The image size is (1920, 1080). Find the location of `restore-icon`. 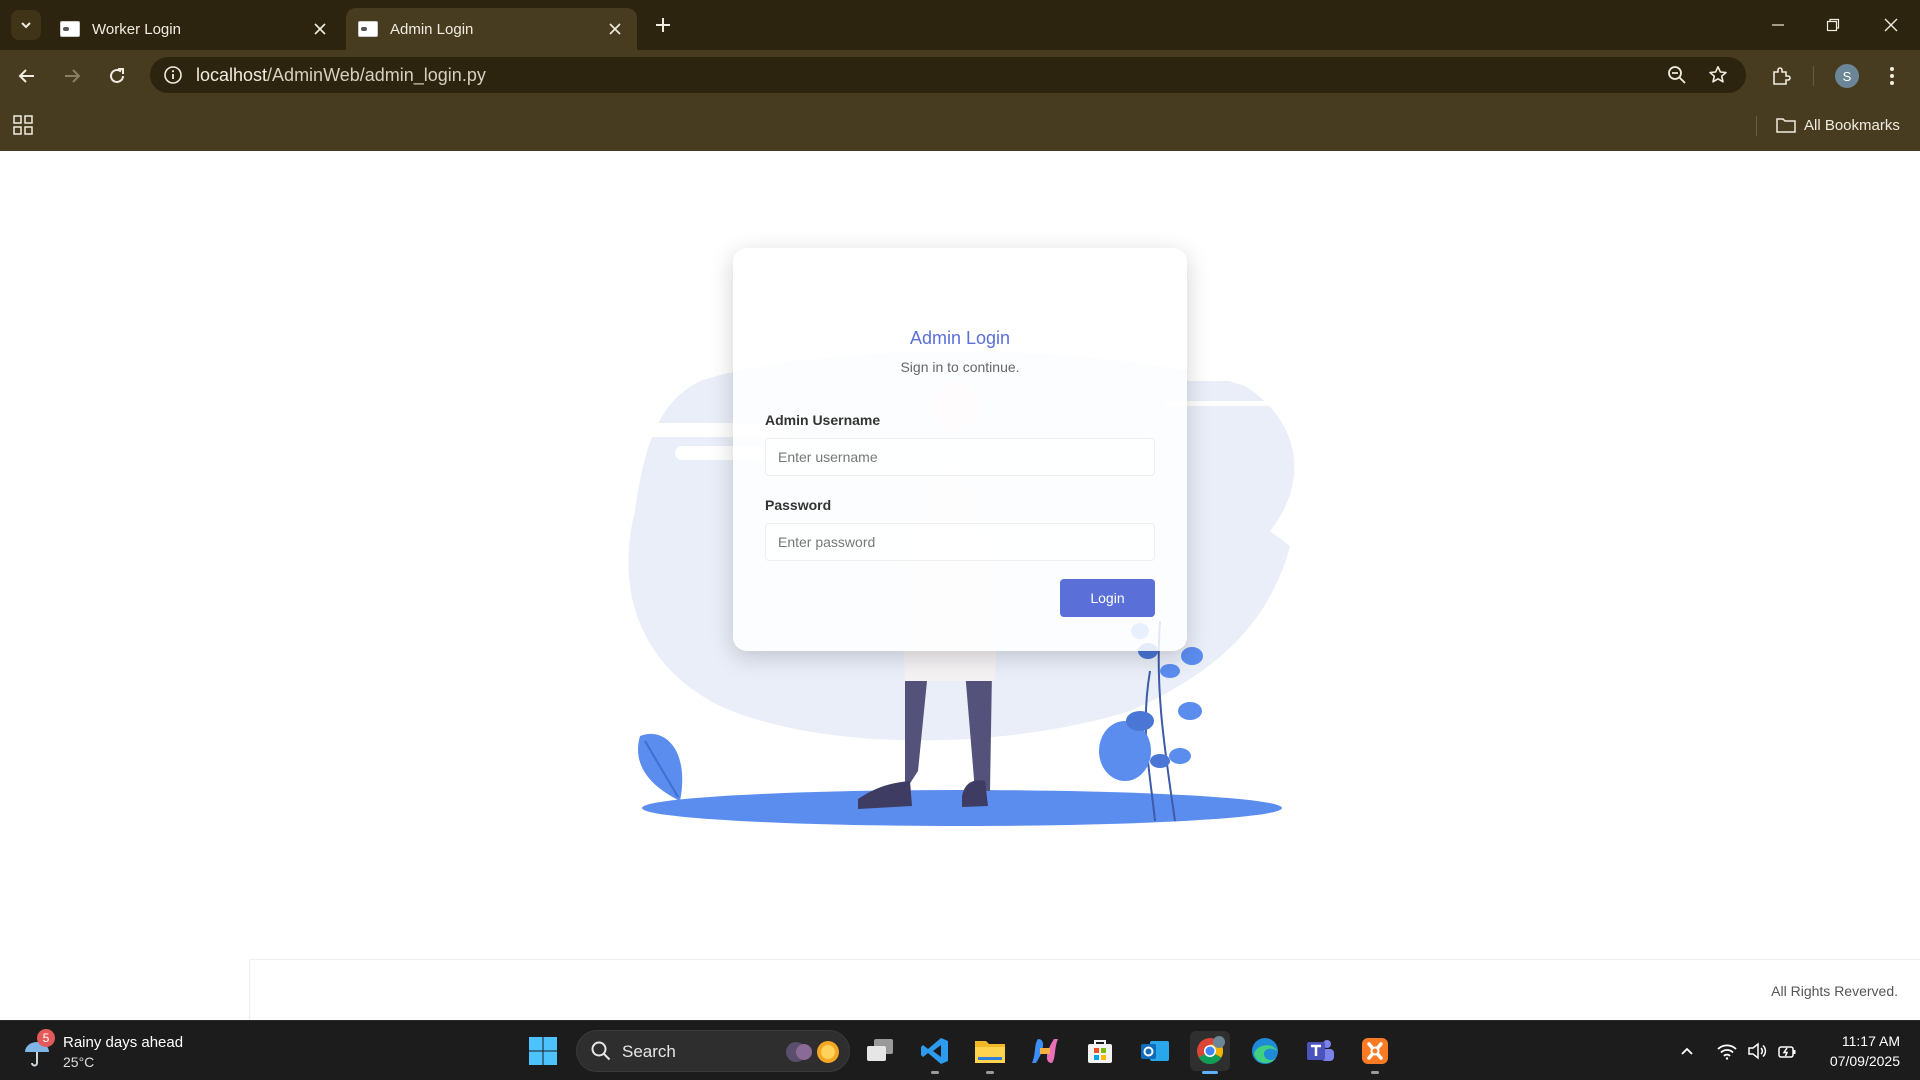

restore-icon is located at coordinates (1833, 25).